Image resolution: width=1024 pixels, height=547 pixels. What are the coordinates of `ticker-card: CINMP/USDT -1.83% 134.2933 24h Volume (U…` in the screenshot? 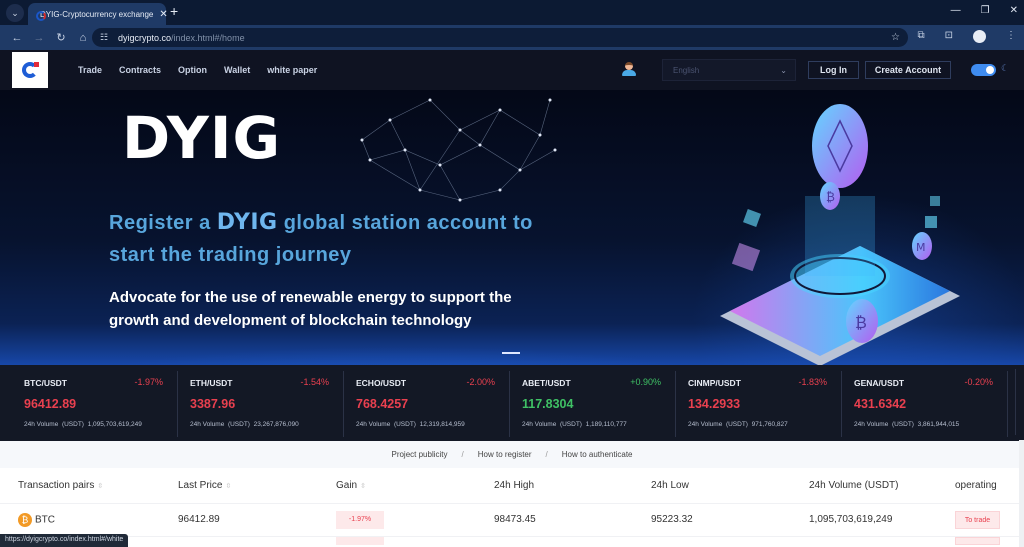 It's located at (759, 404).